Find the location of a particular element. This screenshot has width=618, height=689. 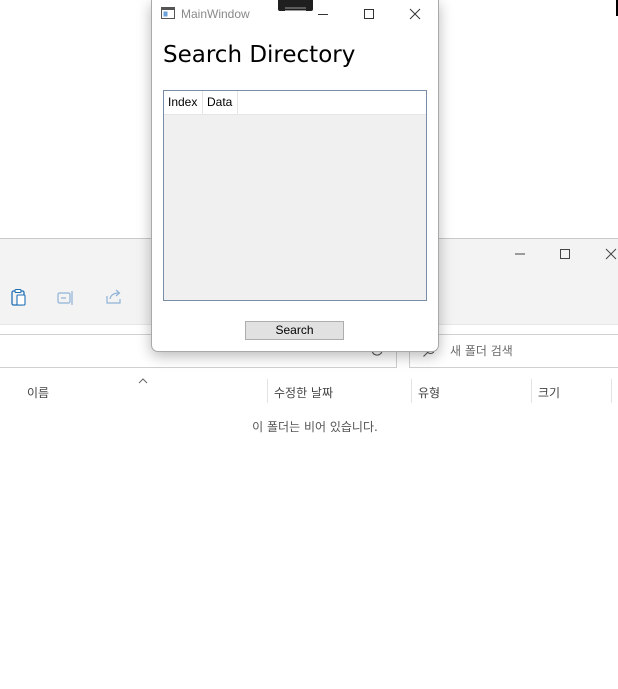

maximize-button is located at coordinates (369, 14).